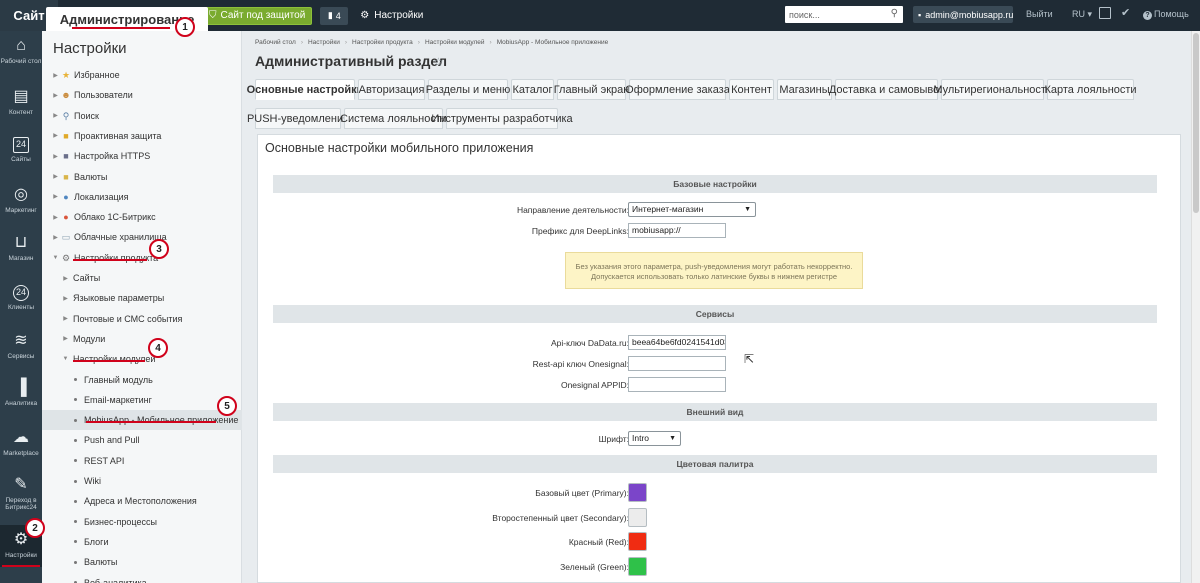 The image size is (1200, 583). Describe the element at coordinates (142, 380) in the screenshot. I see `sidebar-item: Главный модуль` at that location.